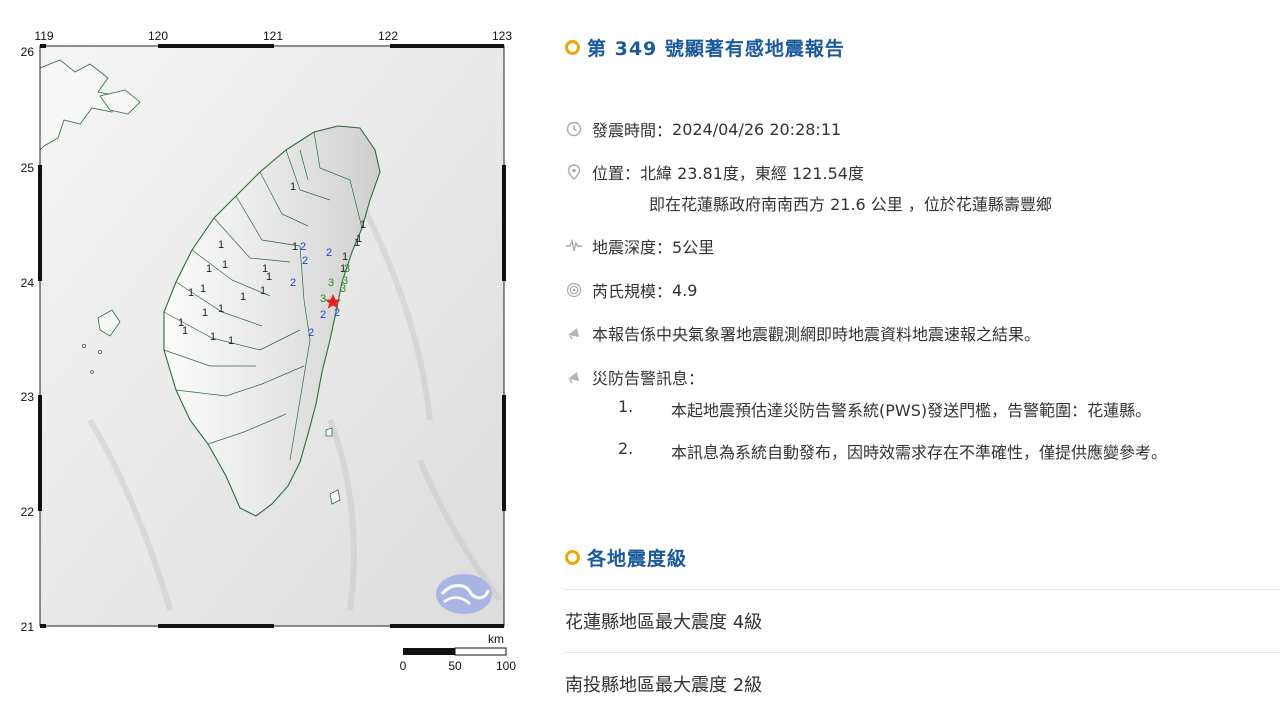 This screenshot has width=1280, height=714. Describe the element at coordinates (574, 172) in the screenshot. I see `map-pin-icon` at that location.